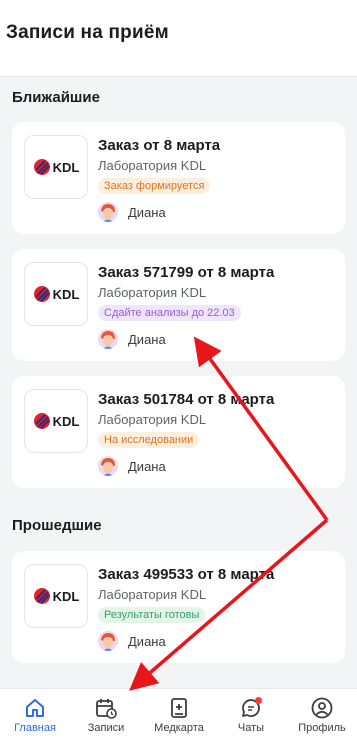  I want to click on order-title: Заказ 501784 от 8 марта, so click(186, 399).